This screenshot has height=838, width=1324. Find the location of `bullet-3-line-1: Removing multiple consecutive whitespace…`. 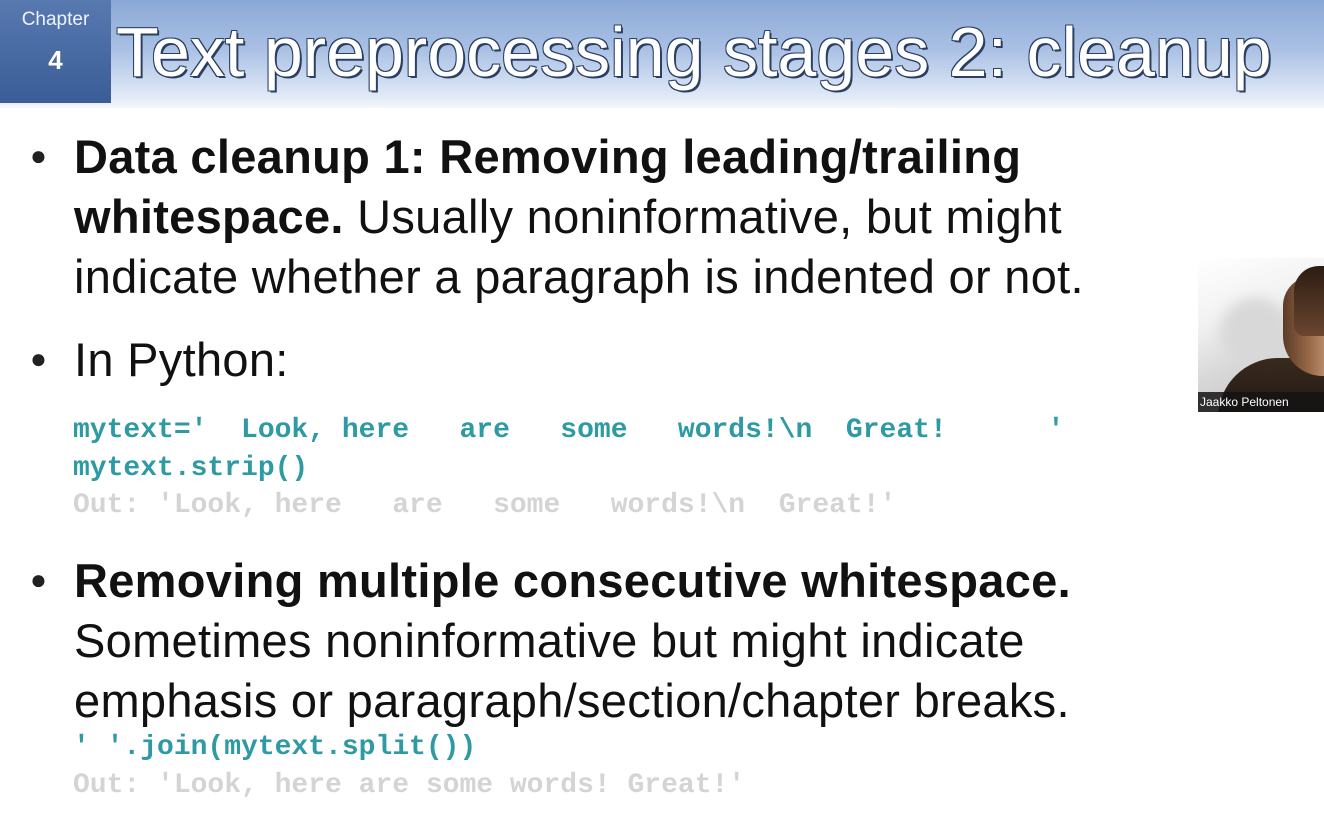

bullet-3-line-1: Removing multiple consecutive whitespace… is located at coordinates (644, 581).